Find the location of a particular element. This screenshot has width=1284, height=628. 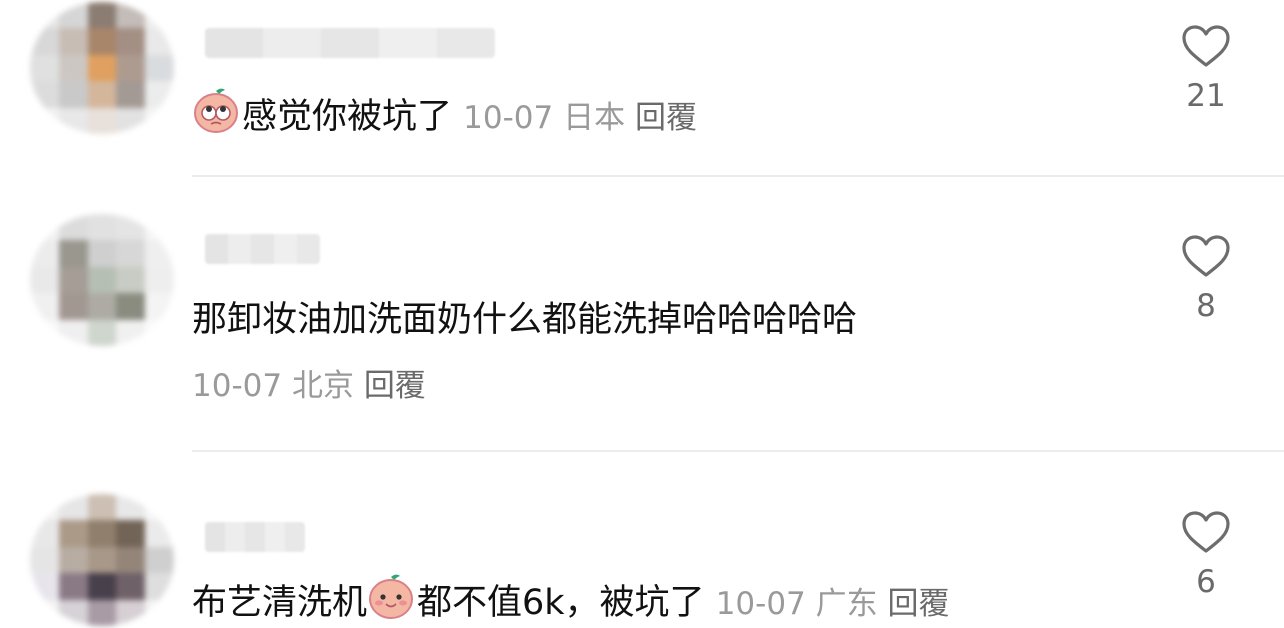

comment-location: 日本 is located at coordinates (594, 118).